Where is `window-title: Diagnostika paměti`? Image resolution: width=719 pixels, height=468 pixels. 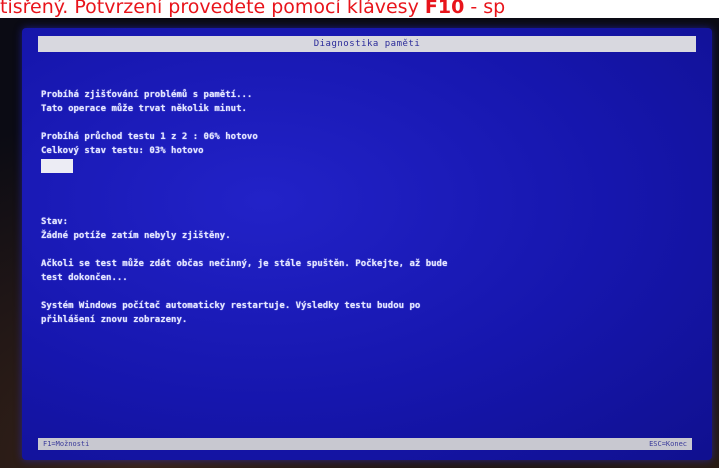
window-title: Diagnostika paměti is located at coordinates (367, 44).